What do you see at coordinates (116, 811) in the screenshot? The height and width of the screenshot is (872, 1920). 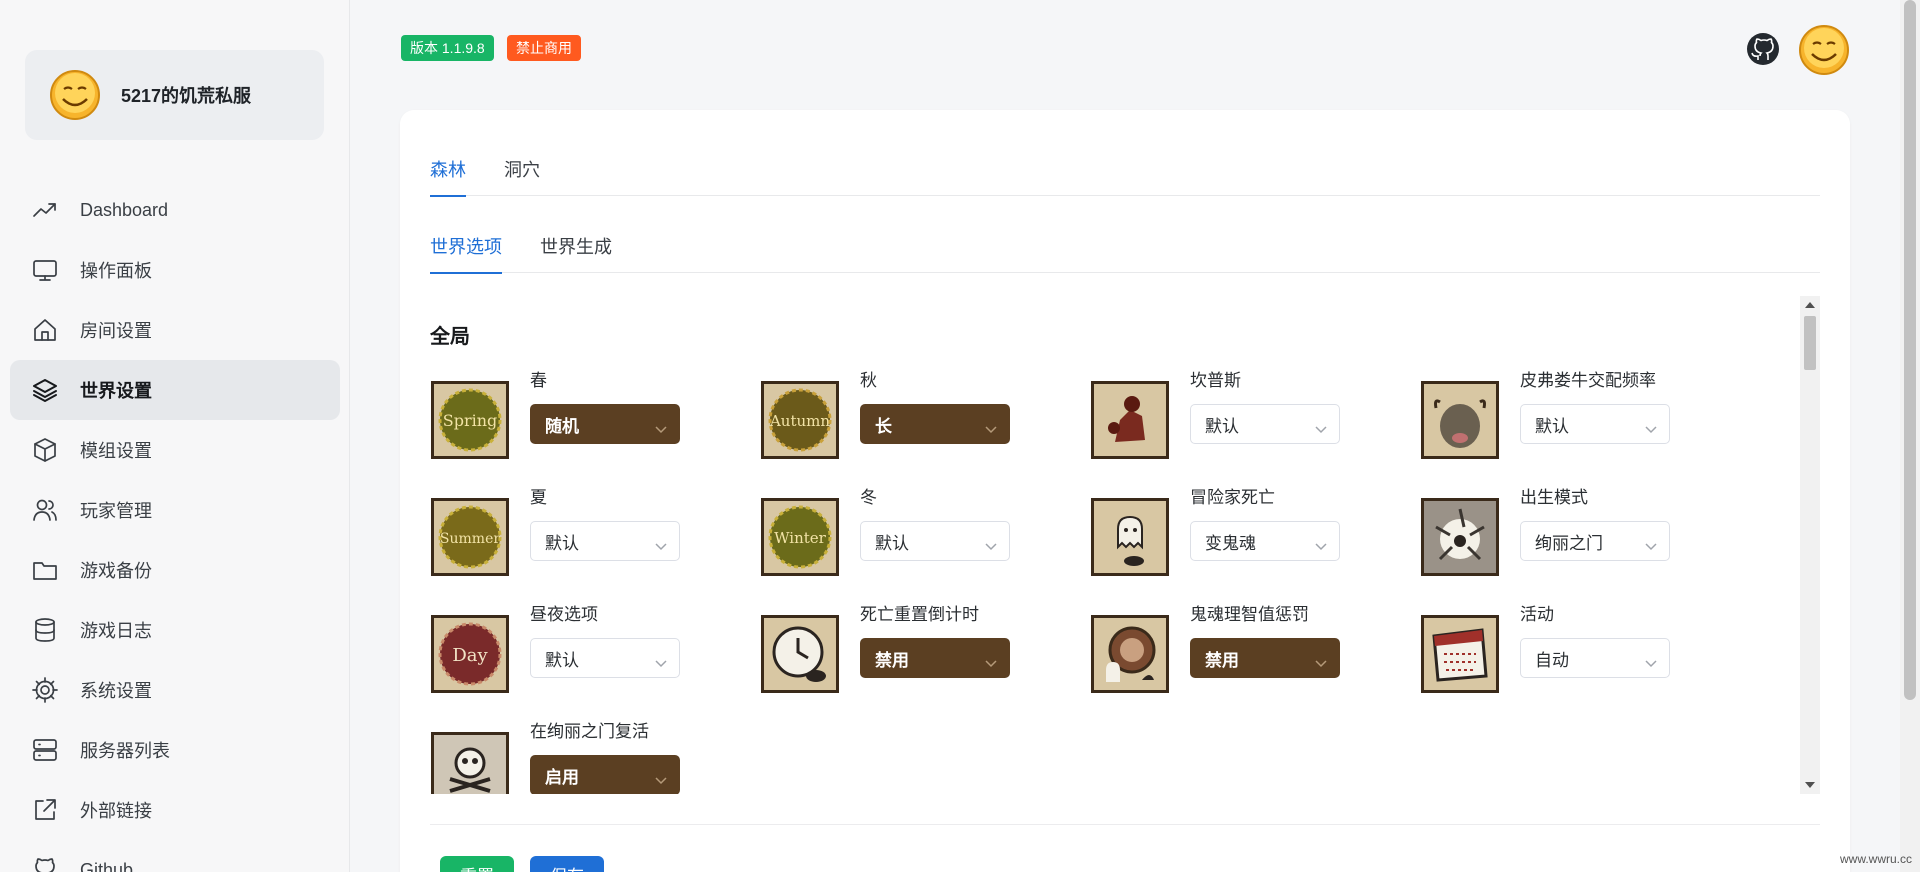 I see `sidebar-item-label: 外部链接` at bounding box center [116, 811].